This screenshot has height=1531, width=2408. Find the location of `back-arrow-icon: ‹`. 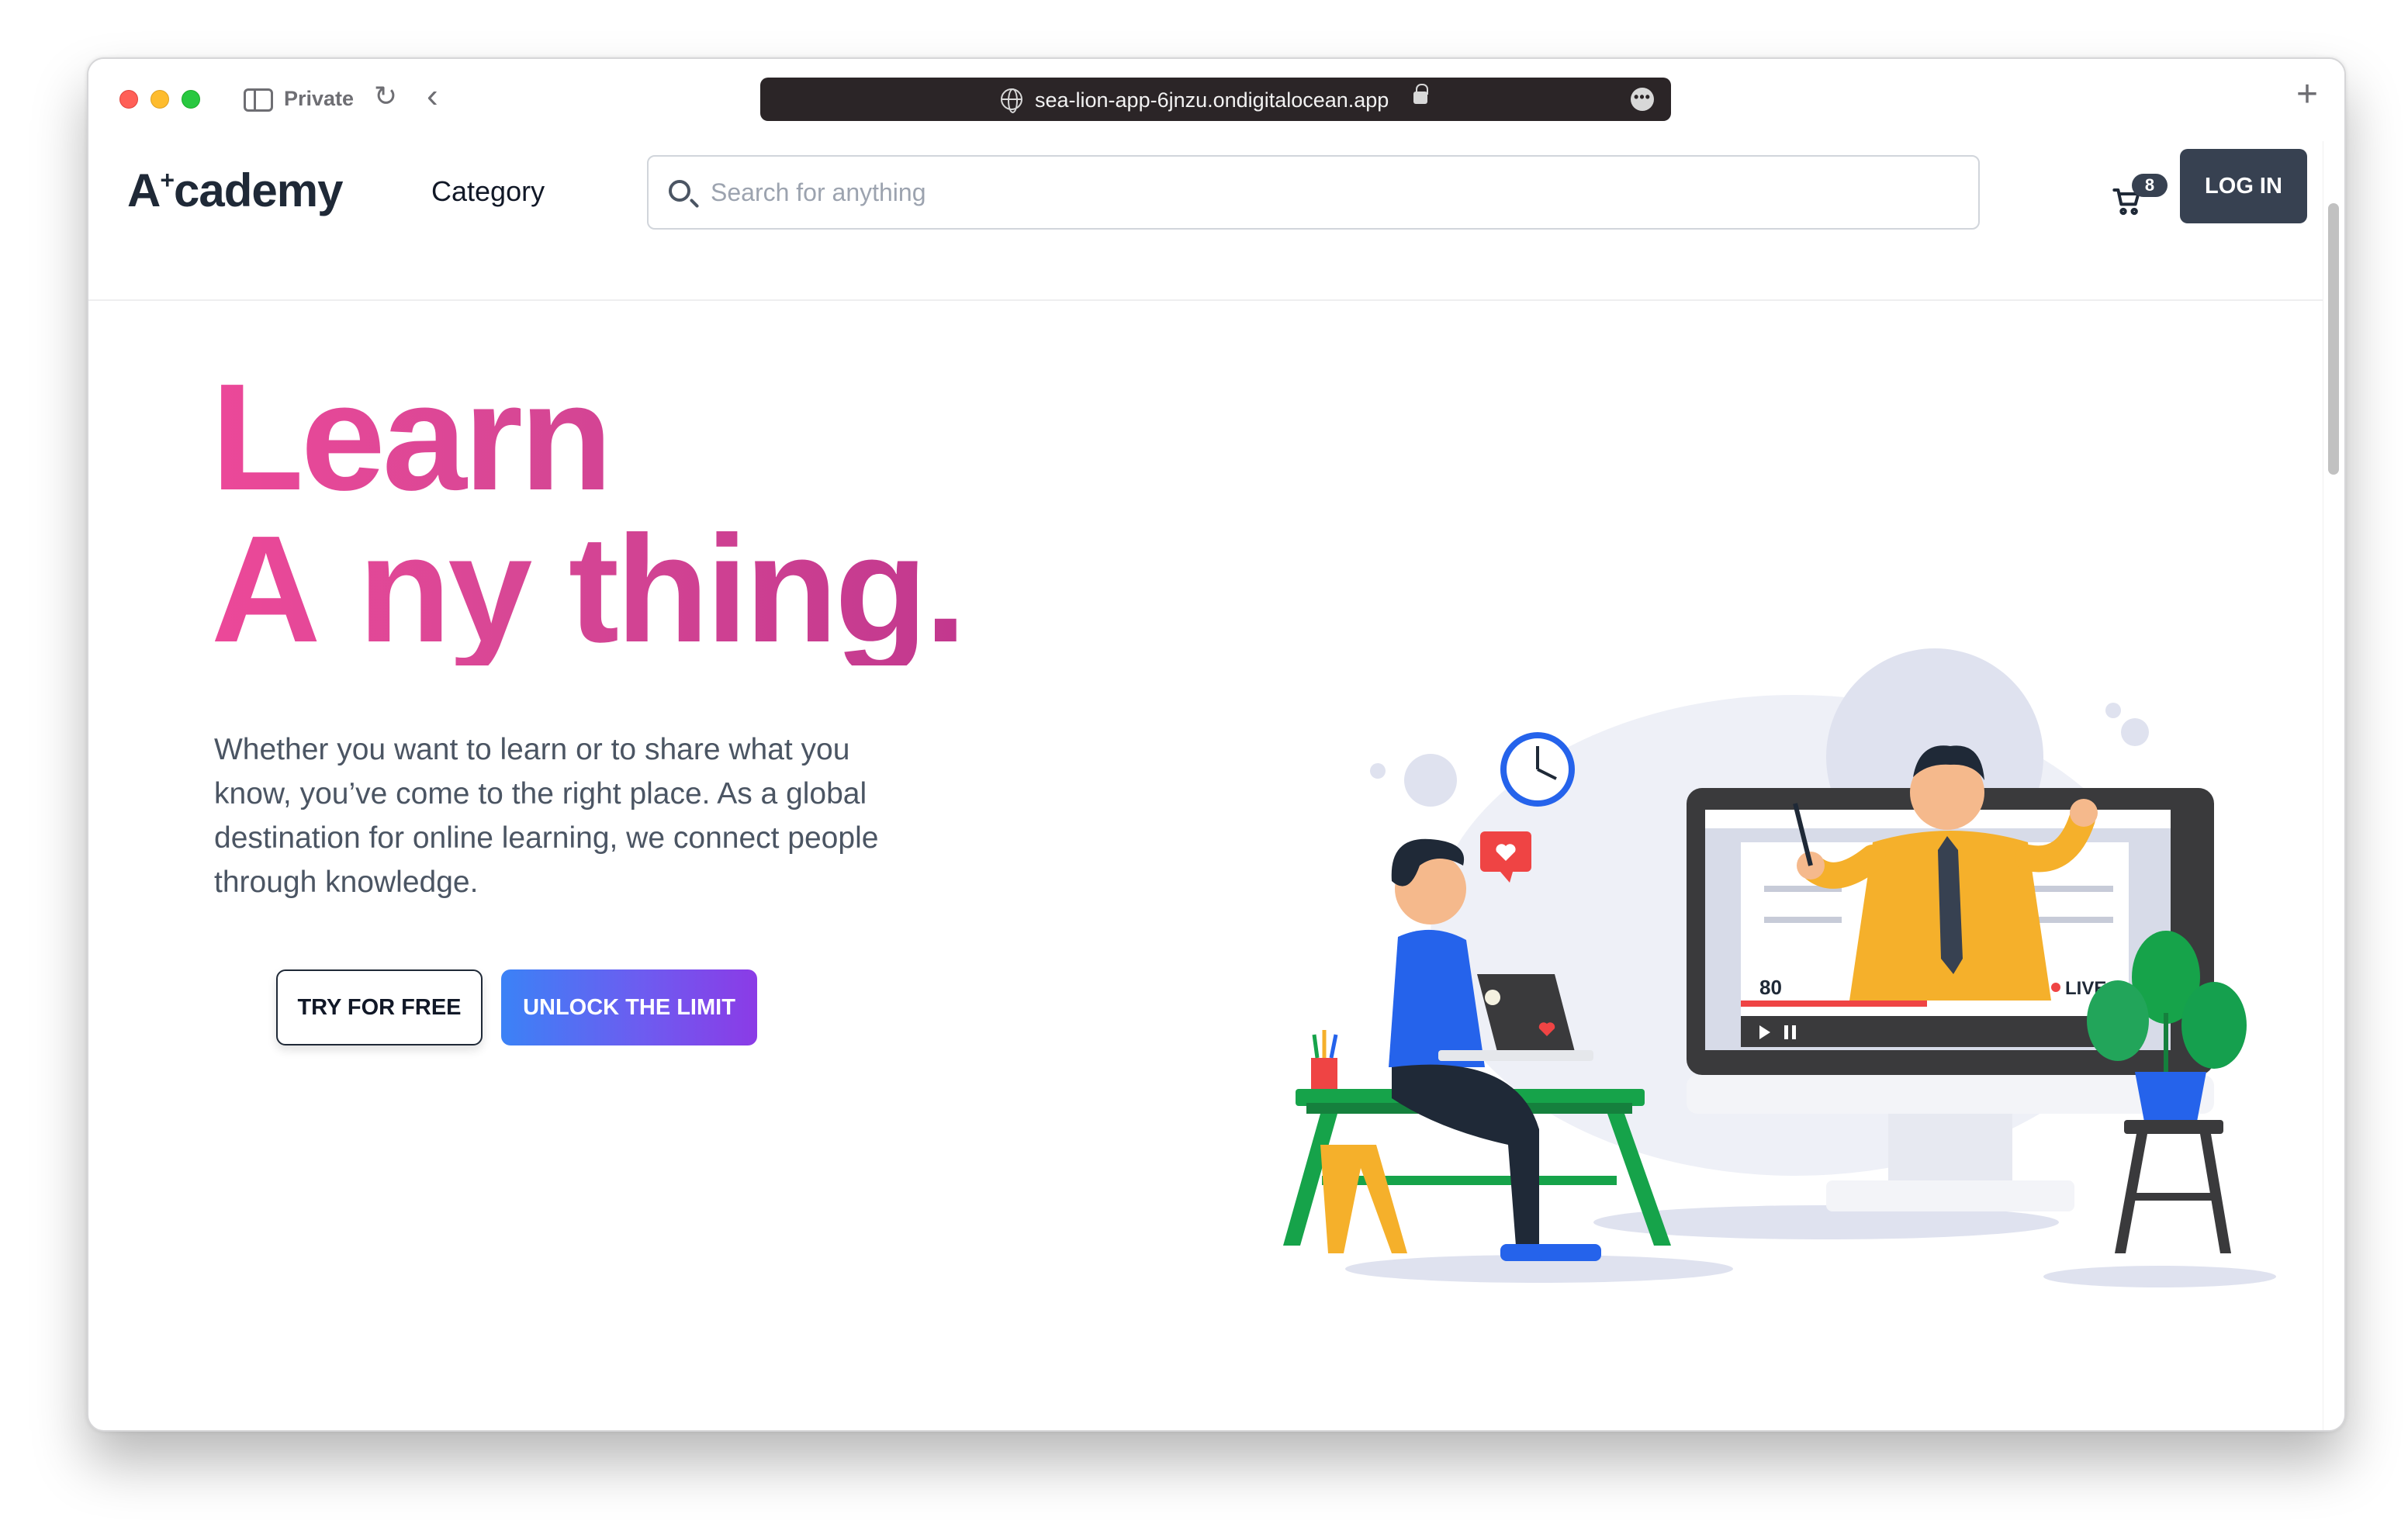

back-arrow-icon: ‹ is located at coordinates (432, 96).